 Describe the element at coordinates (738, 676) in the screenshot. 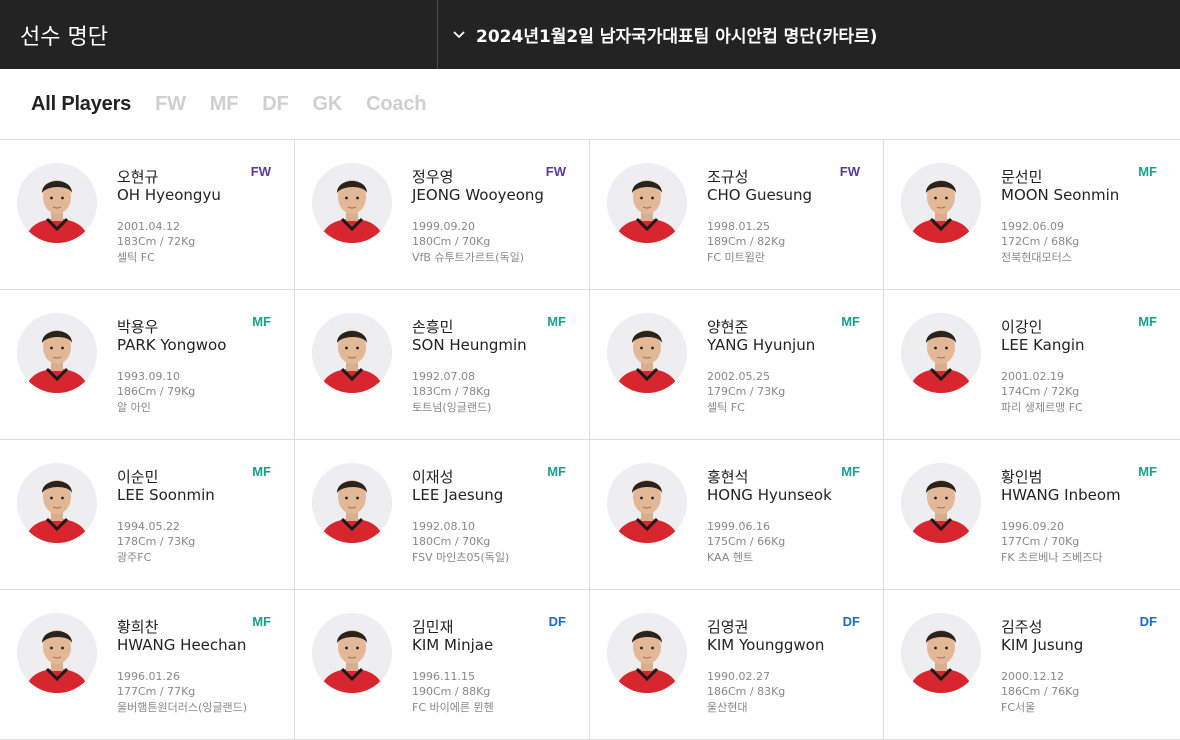

I see `player-birthdate: 1990.02.27` at that location.